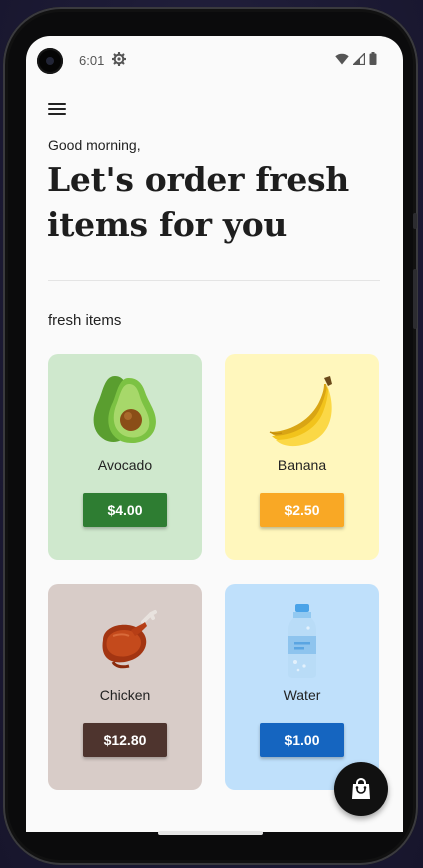  What do you see at coordinates (124, 410) in the screenshot?
I see `avocado-icon` at bounding box center [124, 410].